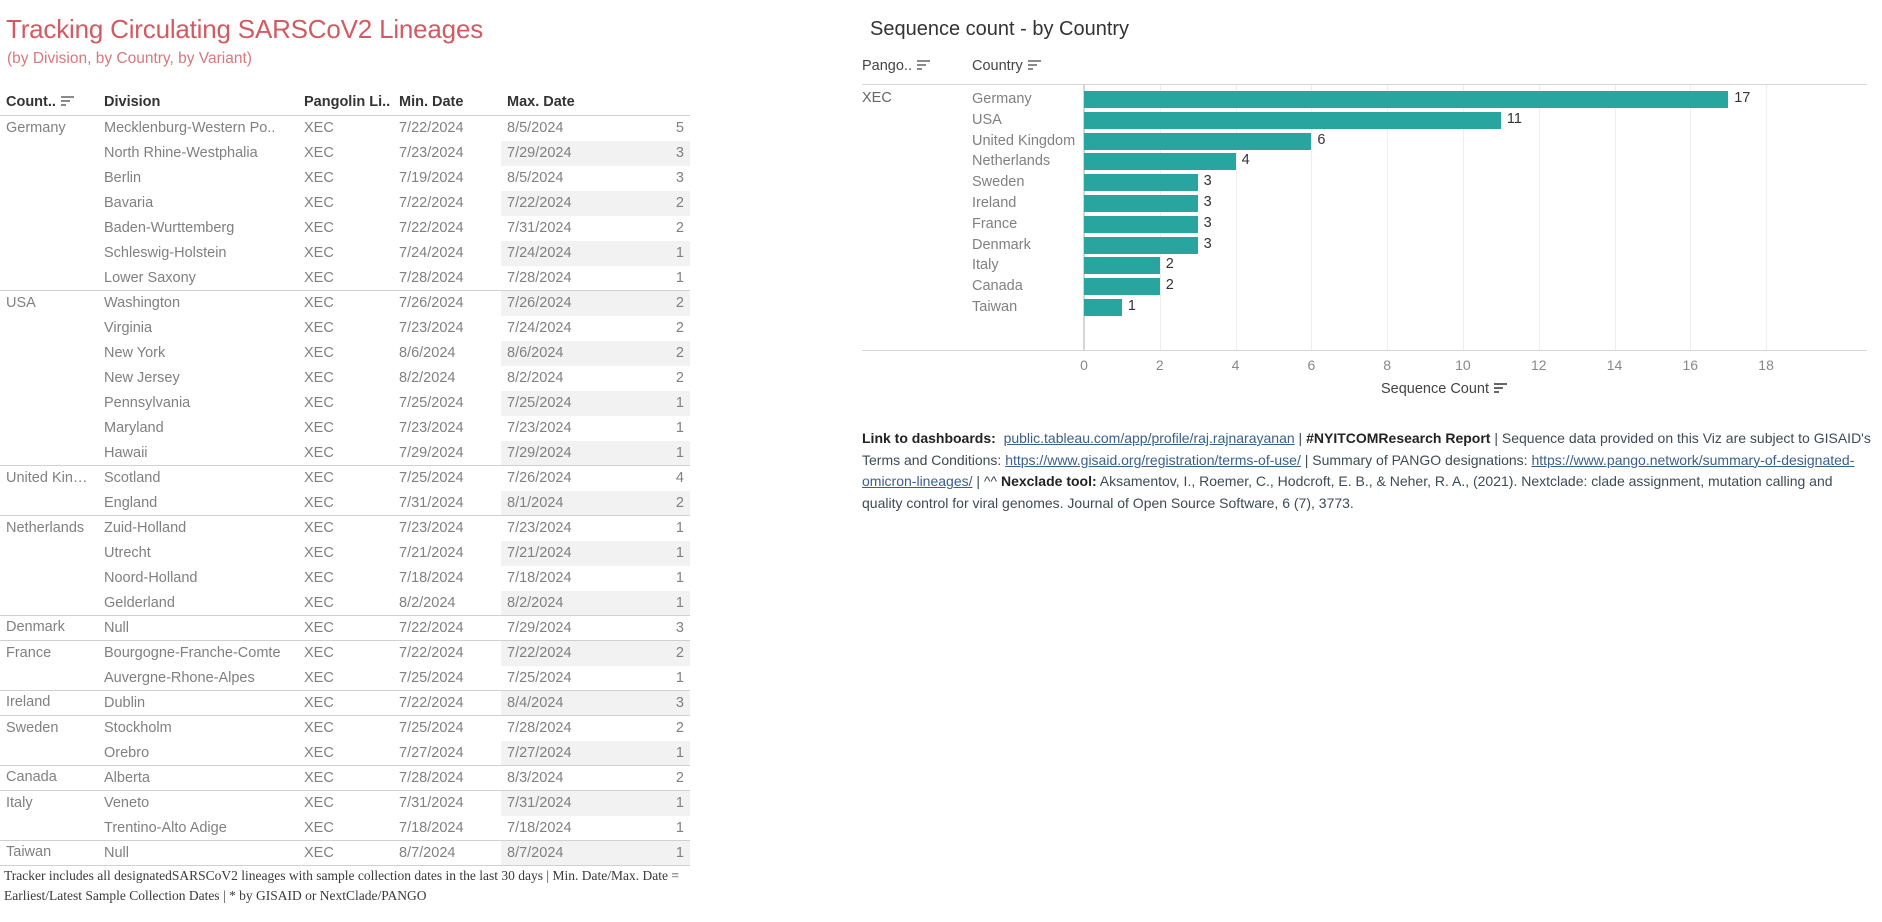 Image resolution: width=1882 pixels, height=922 pixels. What do you see at coordinates (1475, 307) in the screenshot?
I see `bar-row: 1` at bounding box center [1475, 307].